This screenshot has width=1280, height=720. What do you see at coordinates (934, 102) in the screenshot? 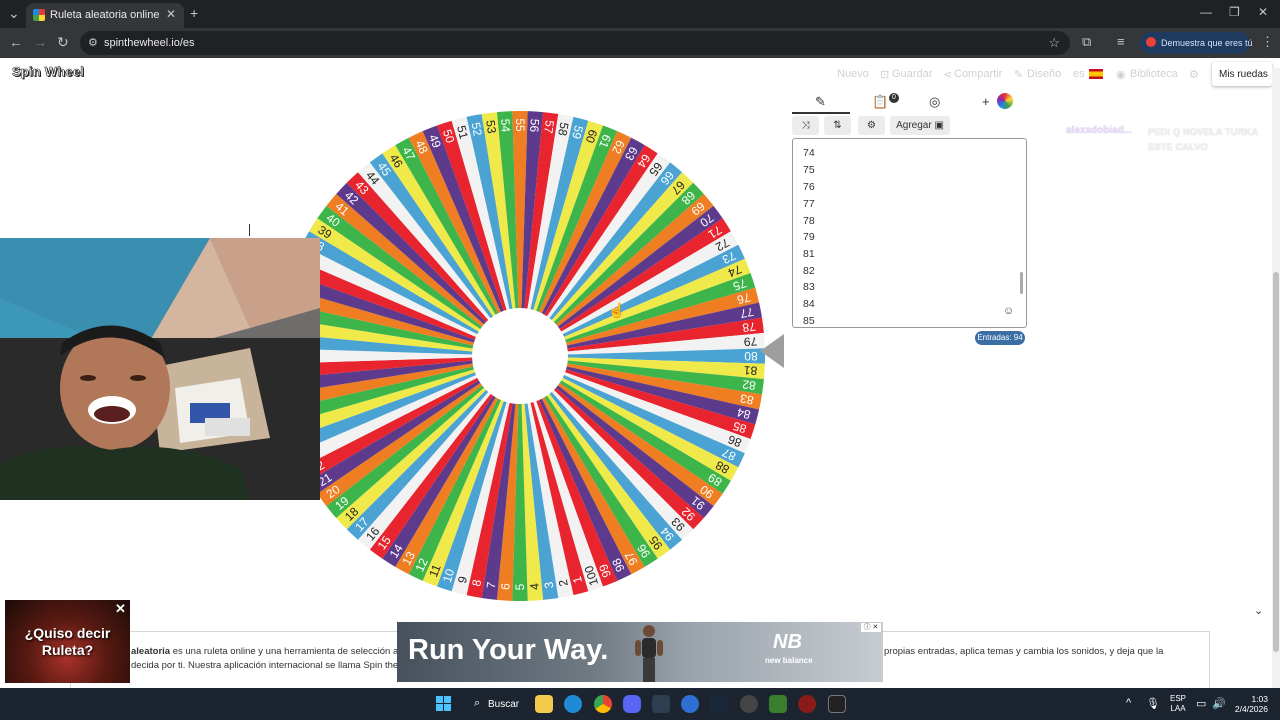
I see `tab-hidden-eye-icon: ◎` at bounding box center [934, 102].